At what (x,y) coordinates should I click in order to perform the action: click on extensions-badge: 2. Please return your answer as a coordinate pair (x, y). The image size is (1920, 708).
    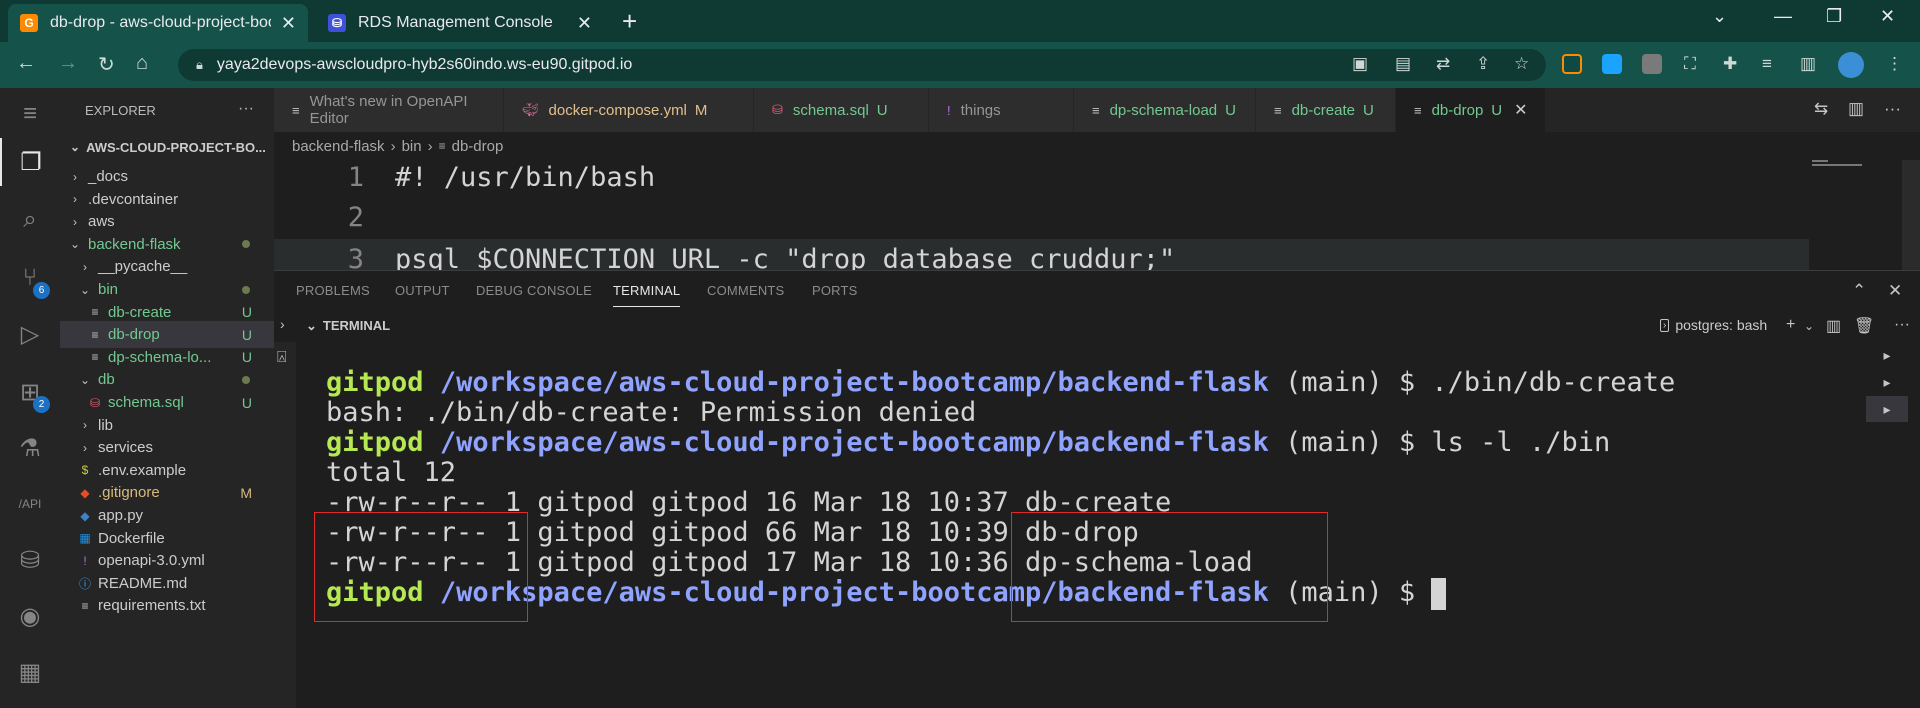
    Looking at the image, I should click on (41, 404).